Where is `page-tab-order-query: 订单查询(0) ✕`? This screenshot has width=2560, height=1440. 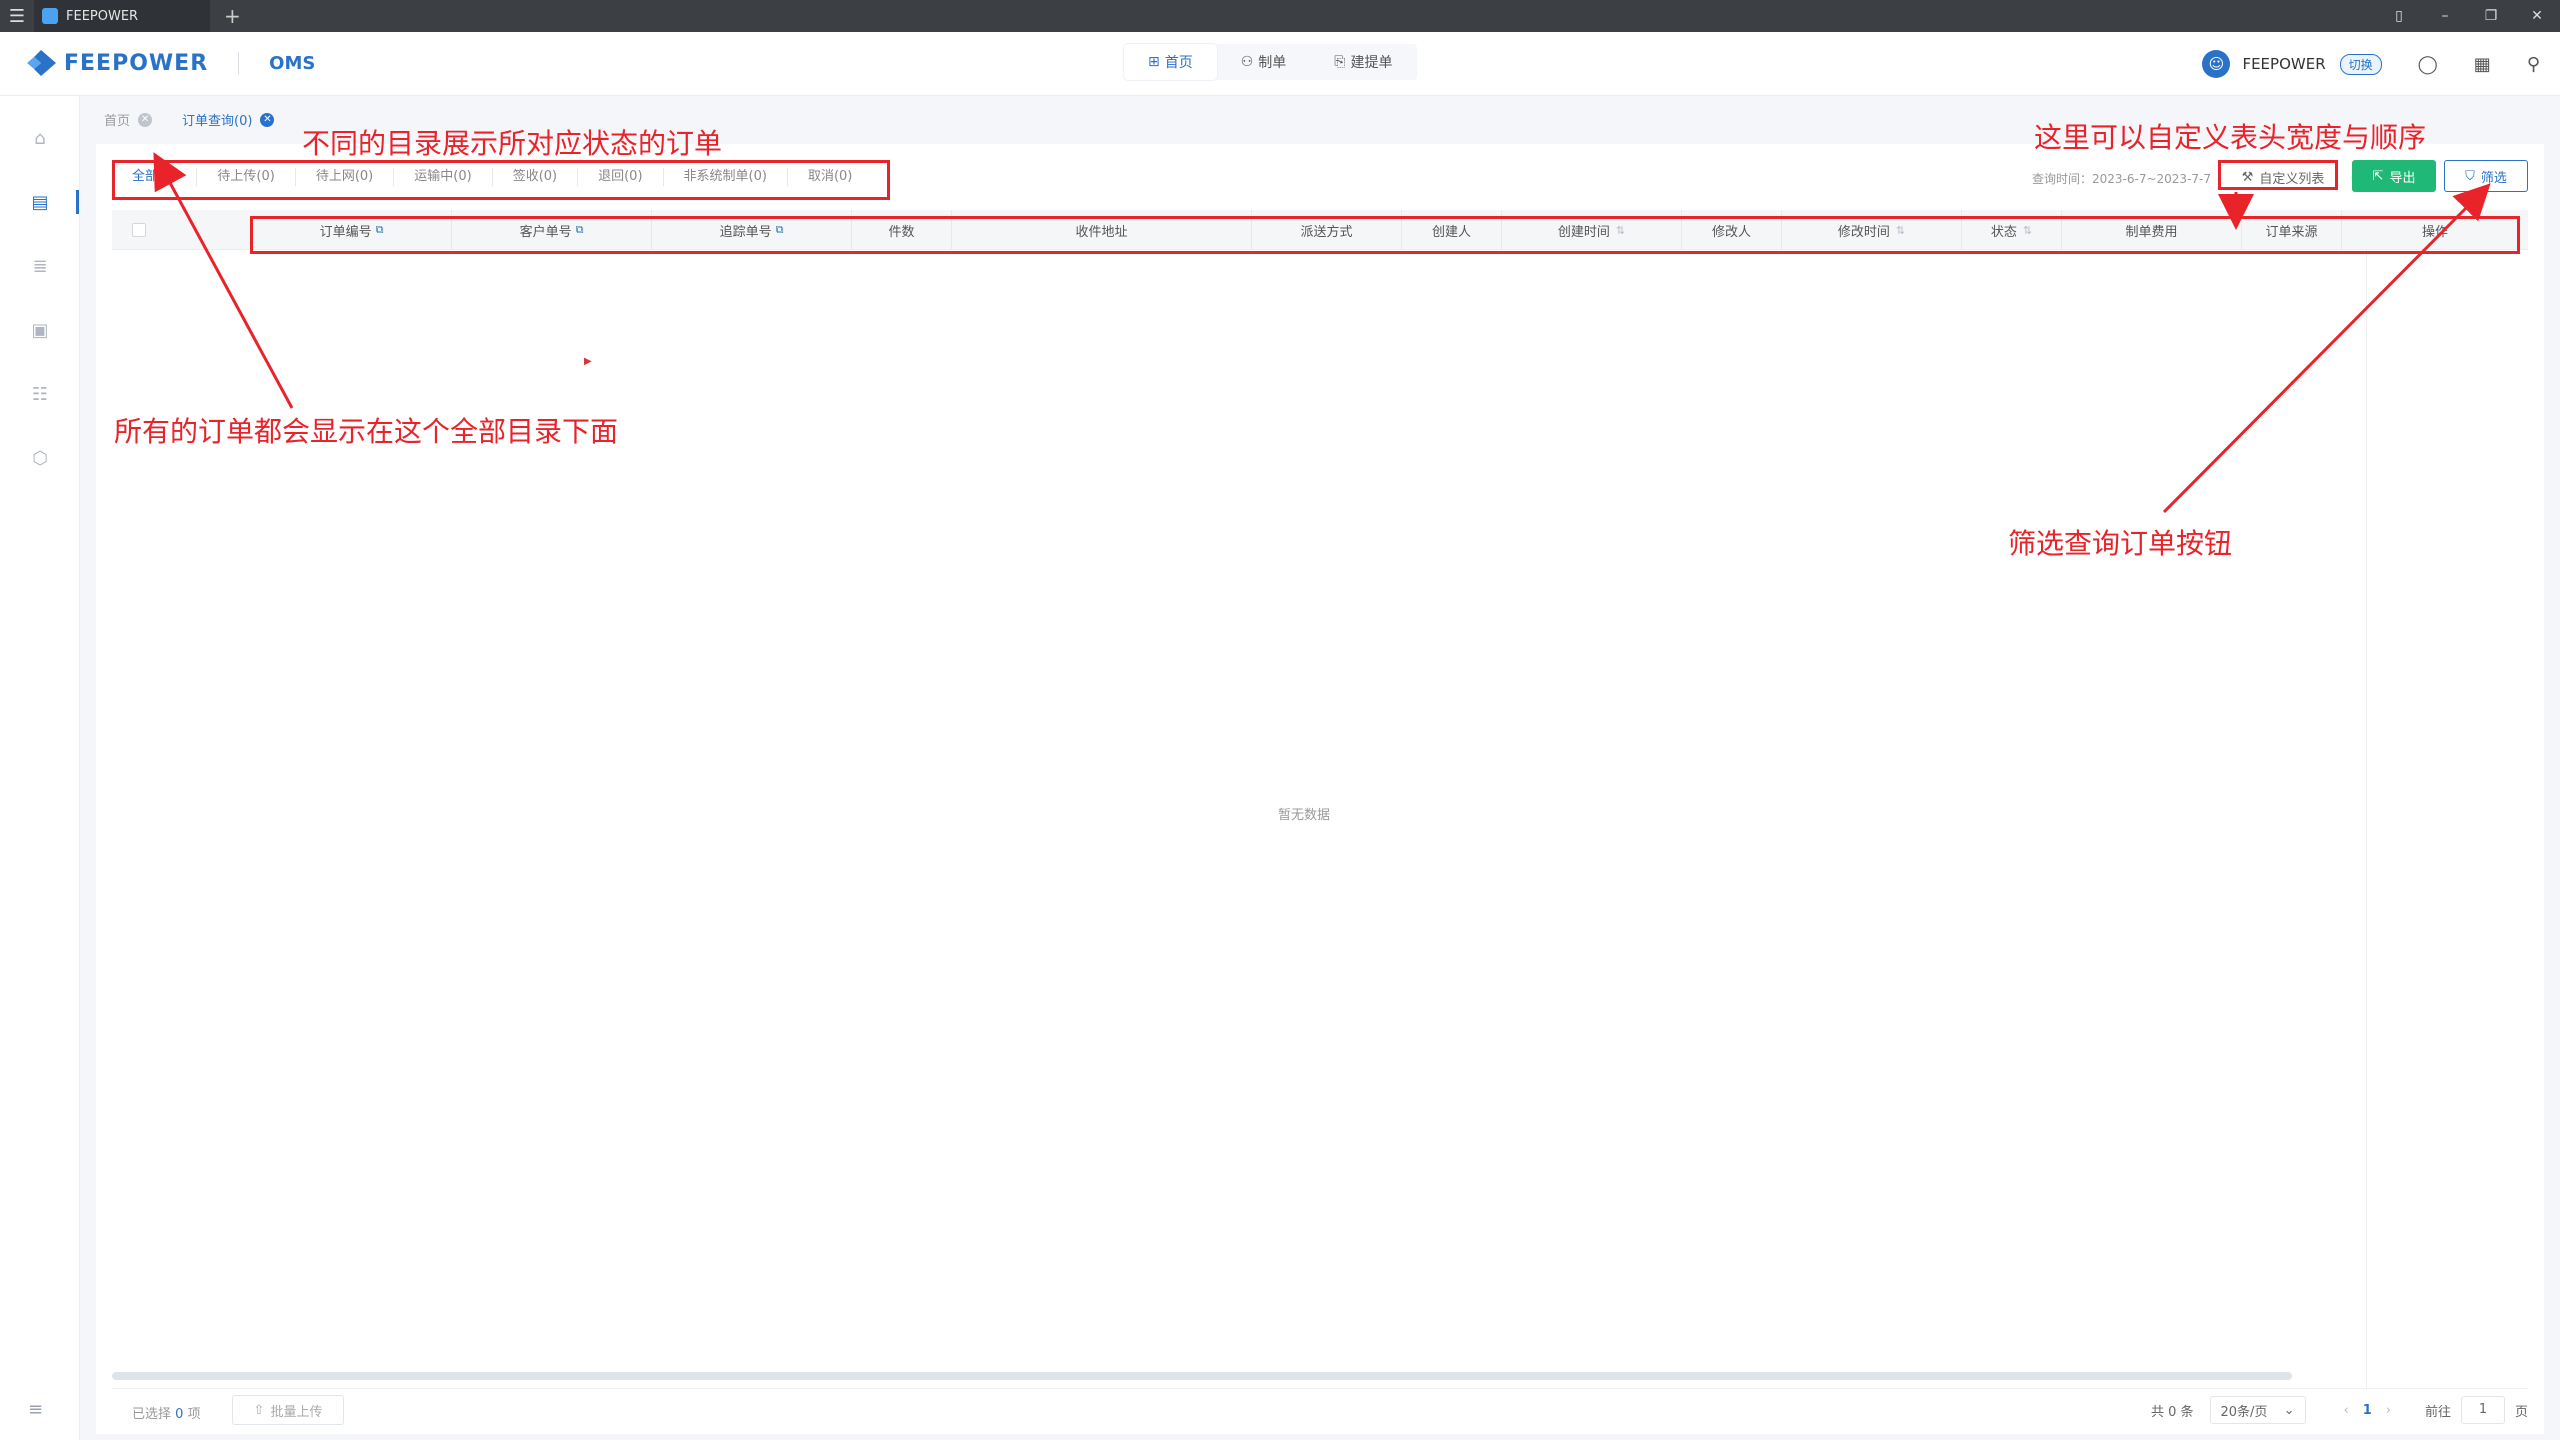 page-tab-order-query: 订单查询(0) ✕ is located at coordinates (228, 119).